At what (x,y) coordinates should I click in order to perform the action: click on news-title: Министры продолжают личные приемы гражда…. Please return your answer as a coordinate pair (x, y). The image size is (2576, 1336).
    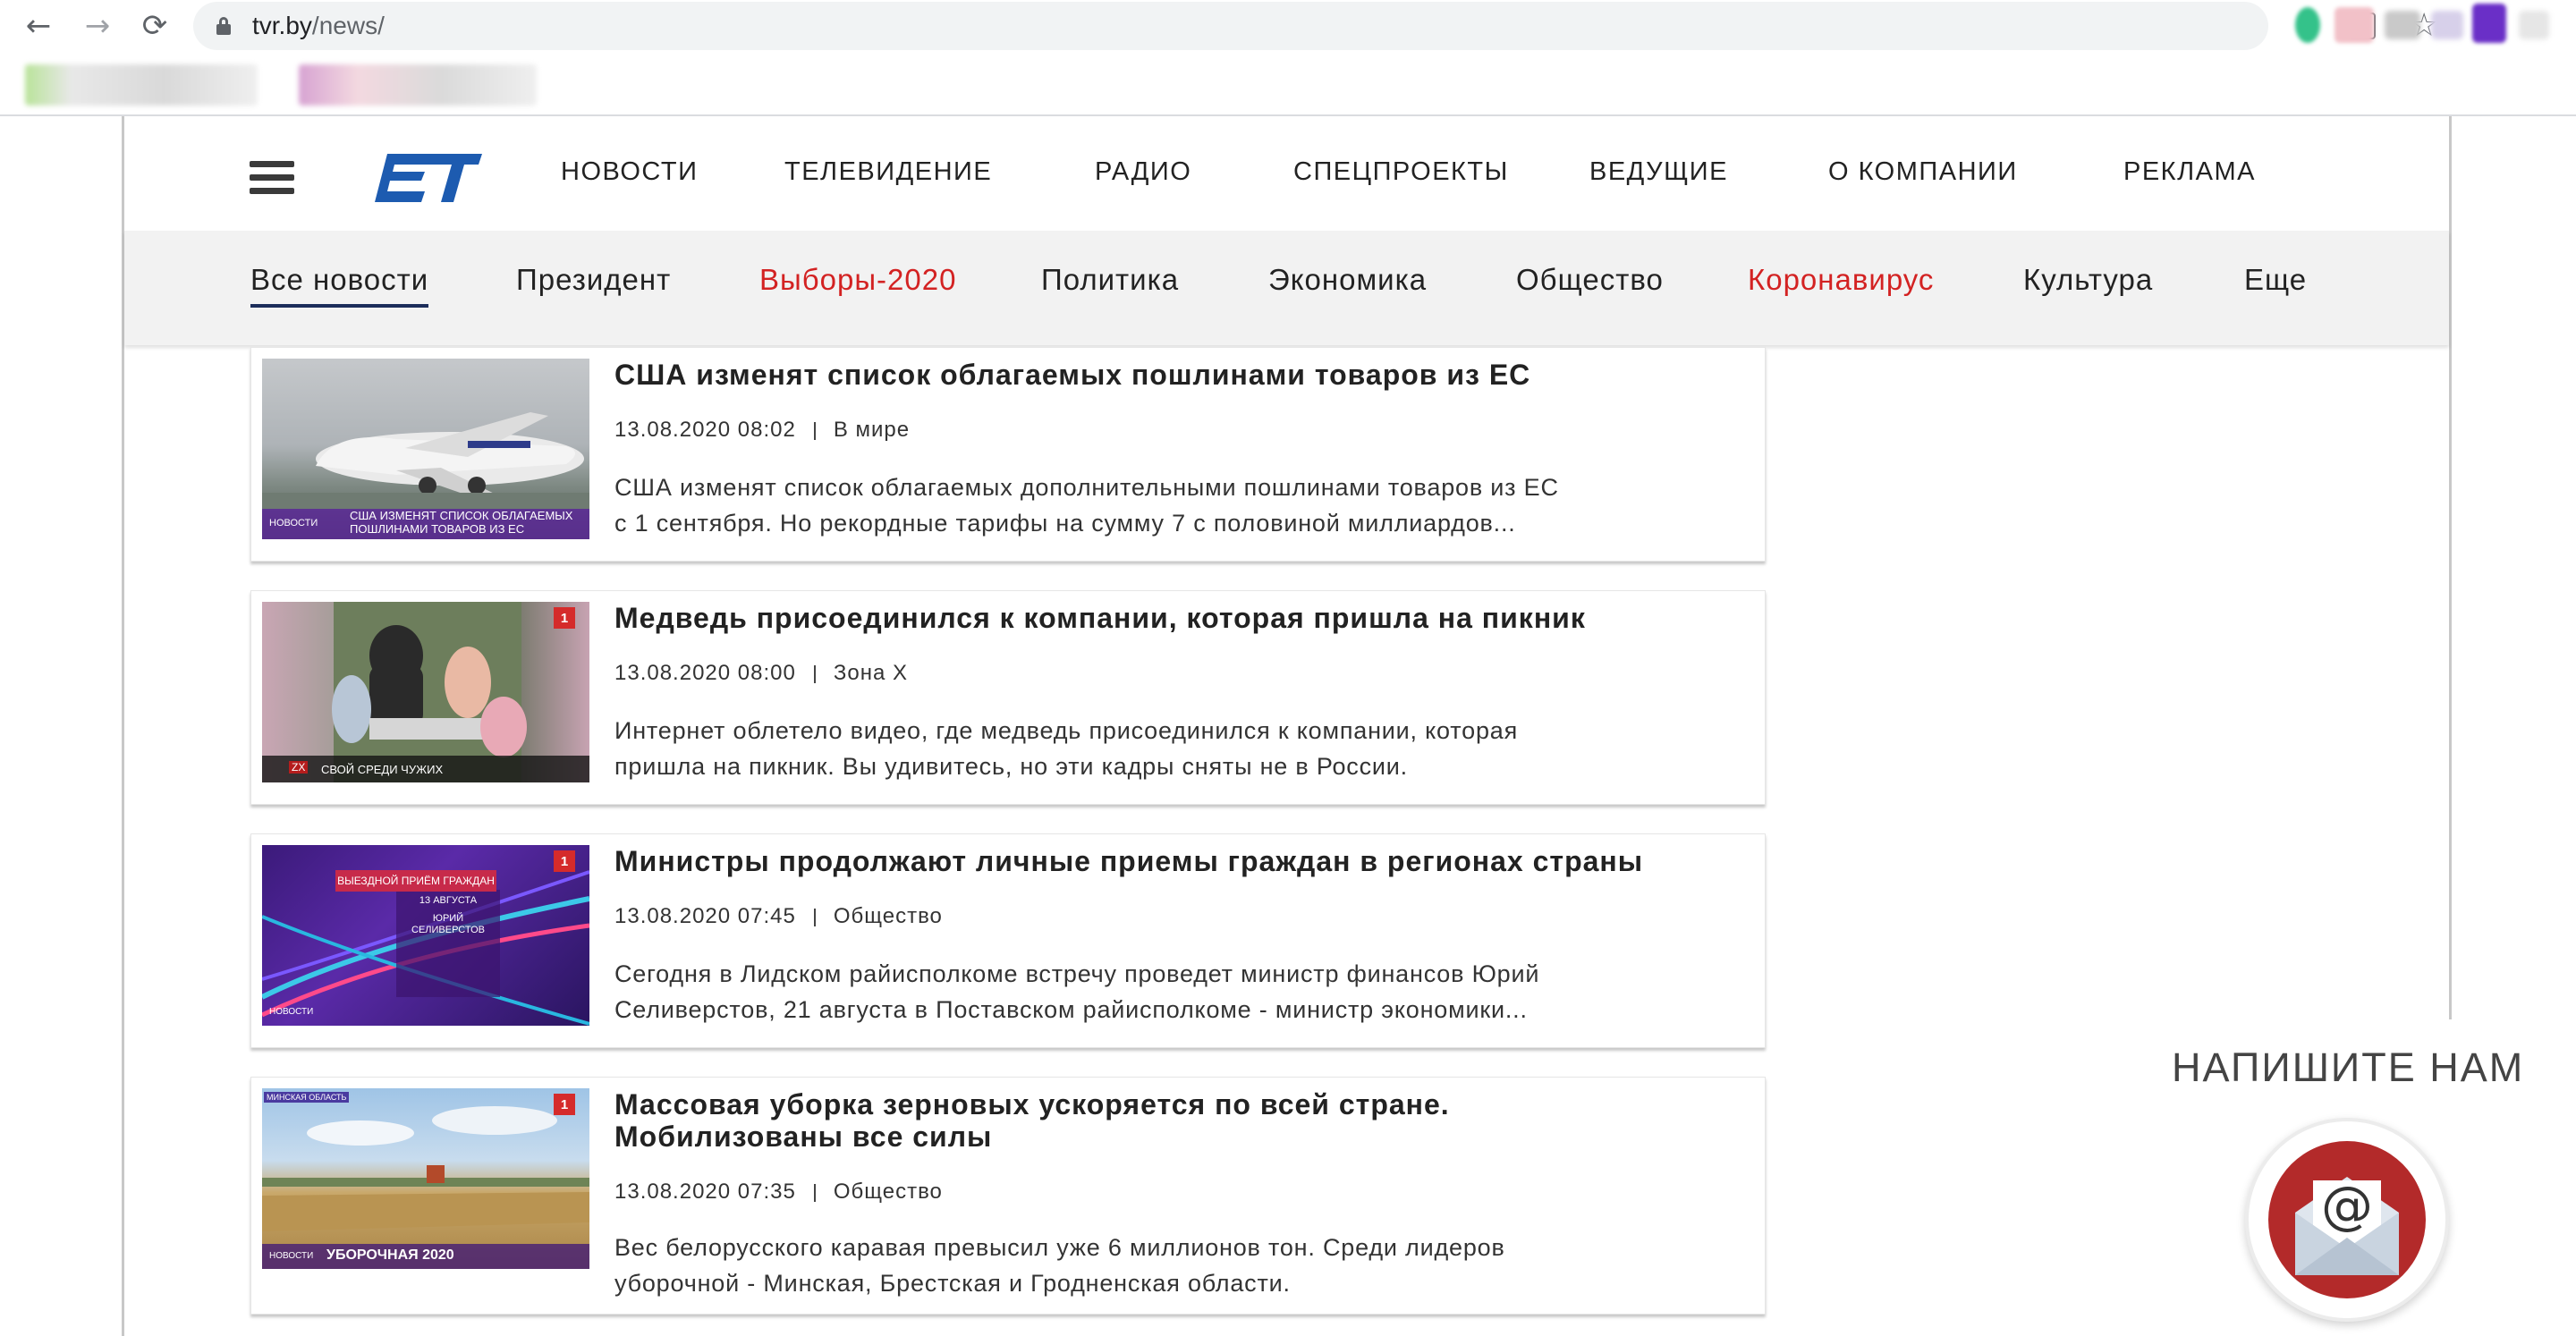
    Looking at the image, I should click on (1177, 861).